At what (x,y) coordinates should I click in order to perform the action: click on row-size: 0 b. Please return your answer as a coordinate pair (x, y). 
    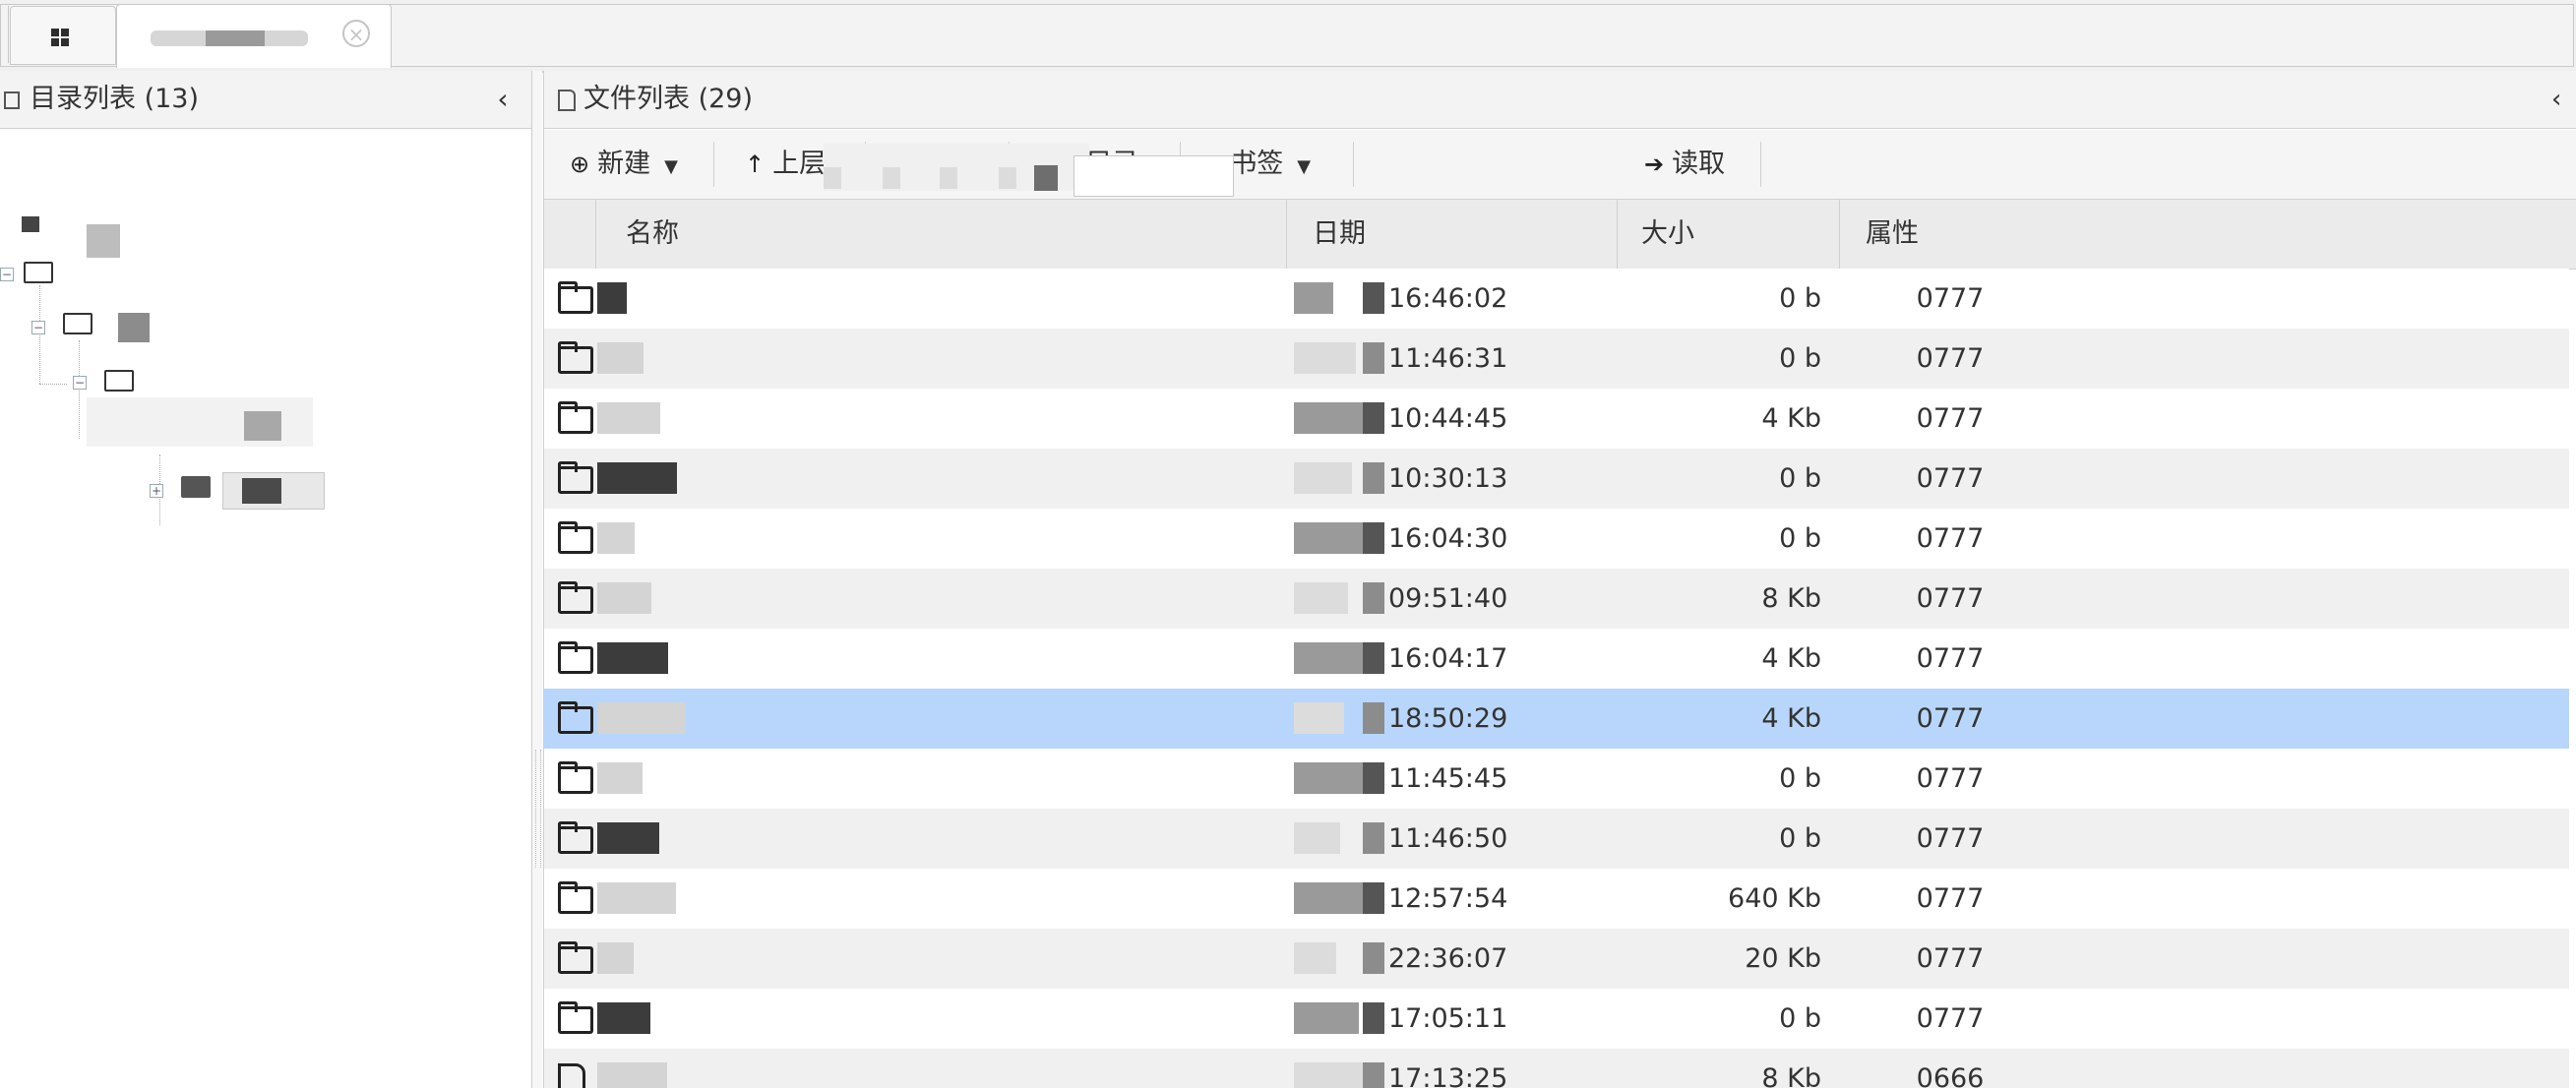
    Looking at the image, I should click on (1800, 1018).